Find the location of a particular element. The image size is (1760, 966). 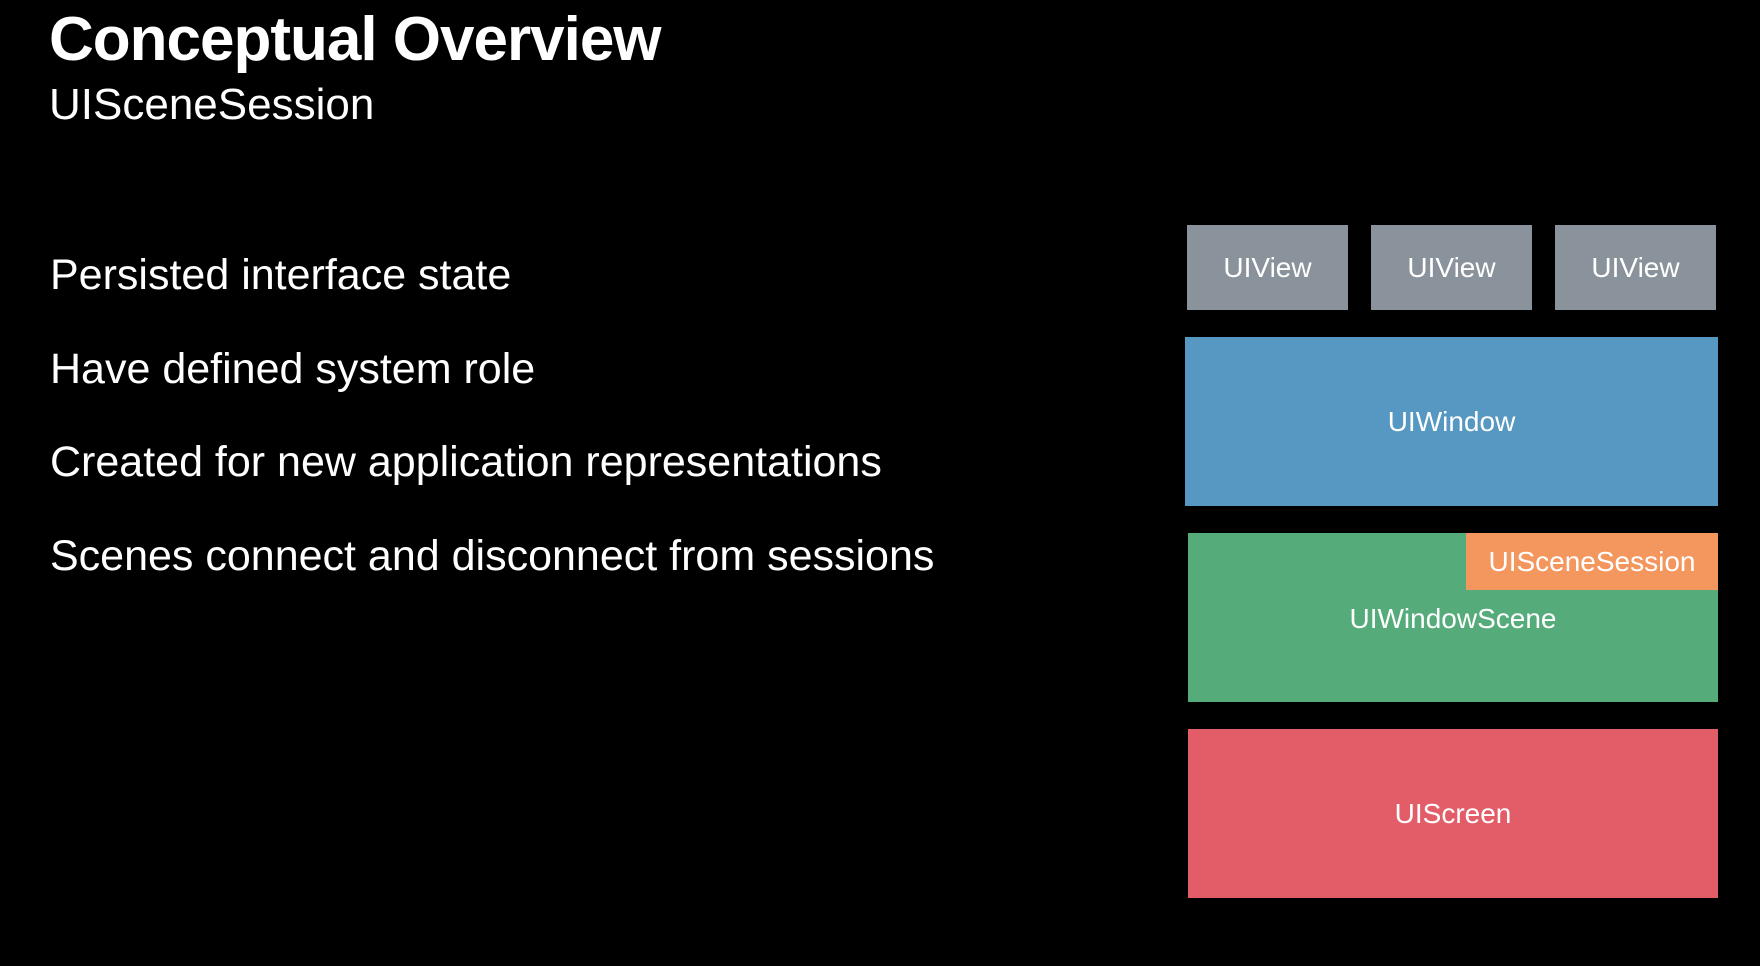

uiscreen-label: UIScreen is located at coordinates (1453, 813).